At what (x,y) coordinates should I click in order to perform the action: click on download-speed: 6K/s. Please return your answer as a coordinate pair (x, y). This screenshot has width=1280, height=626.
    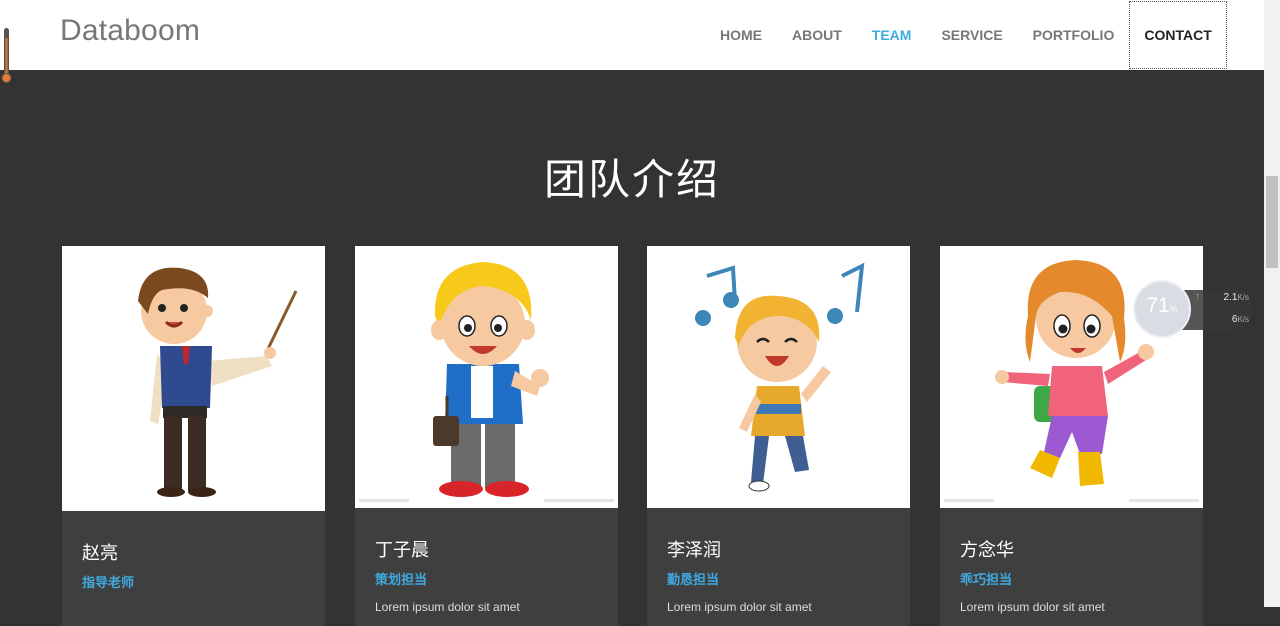
    Looking at the image, I should click on (1240, 319).